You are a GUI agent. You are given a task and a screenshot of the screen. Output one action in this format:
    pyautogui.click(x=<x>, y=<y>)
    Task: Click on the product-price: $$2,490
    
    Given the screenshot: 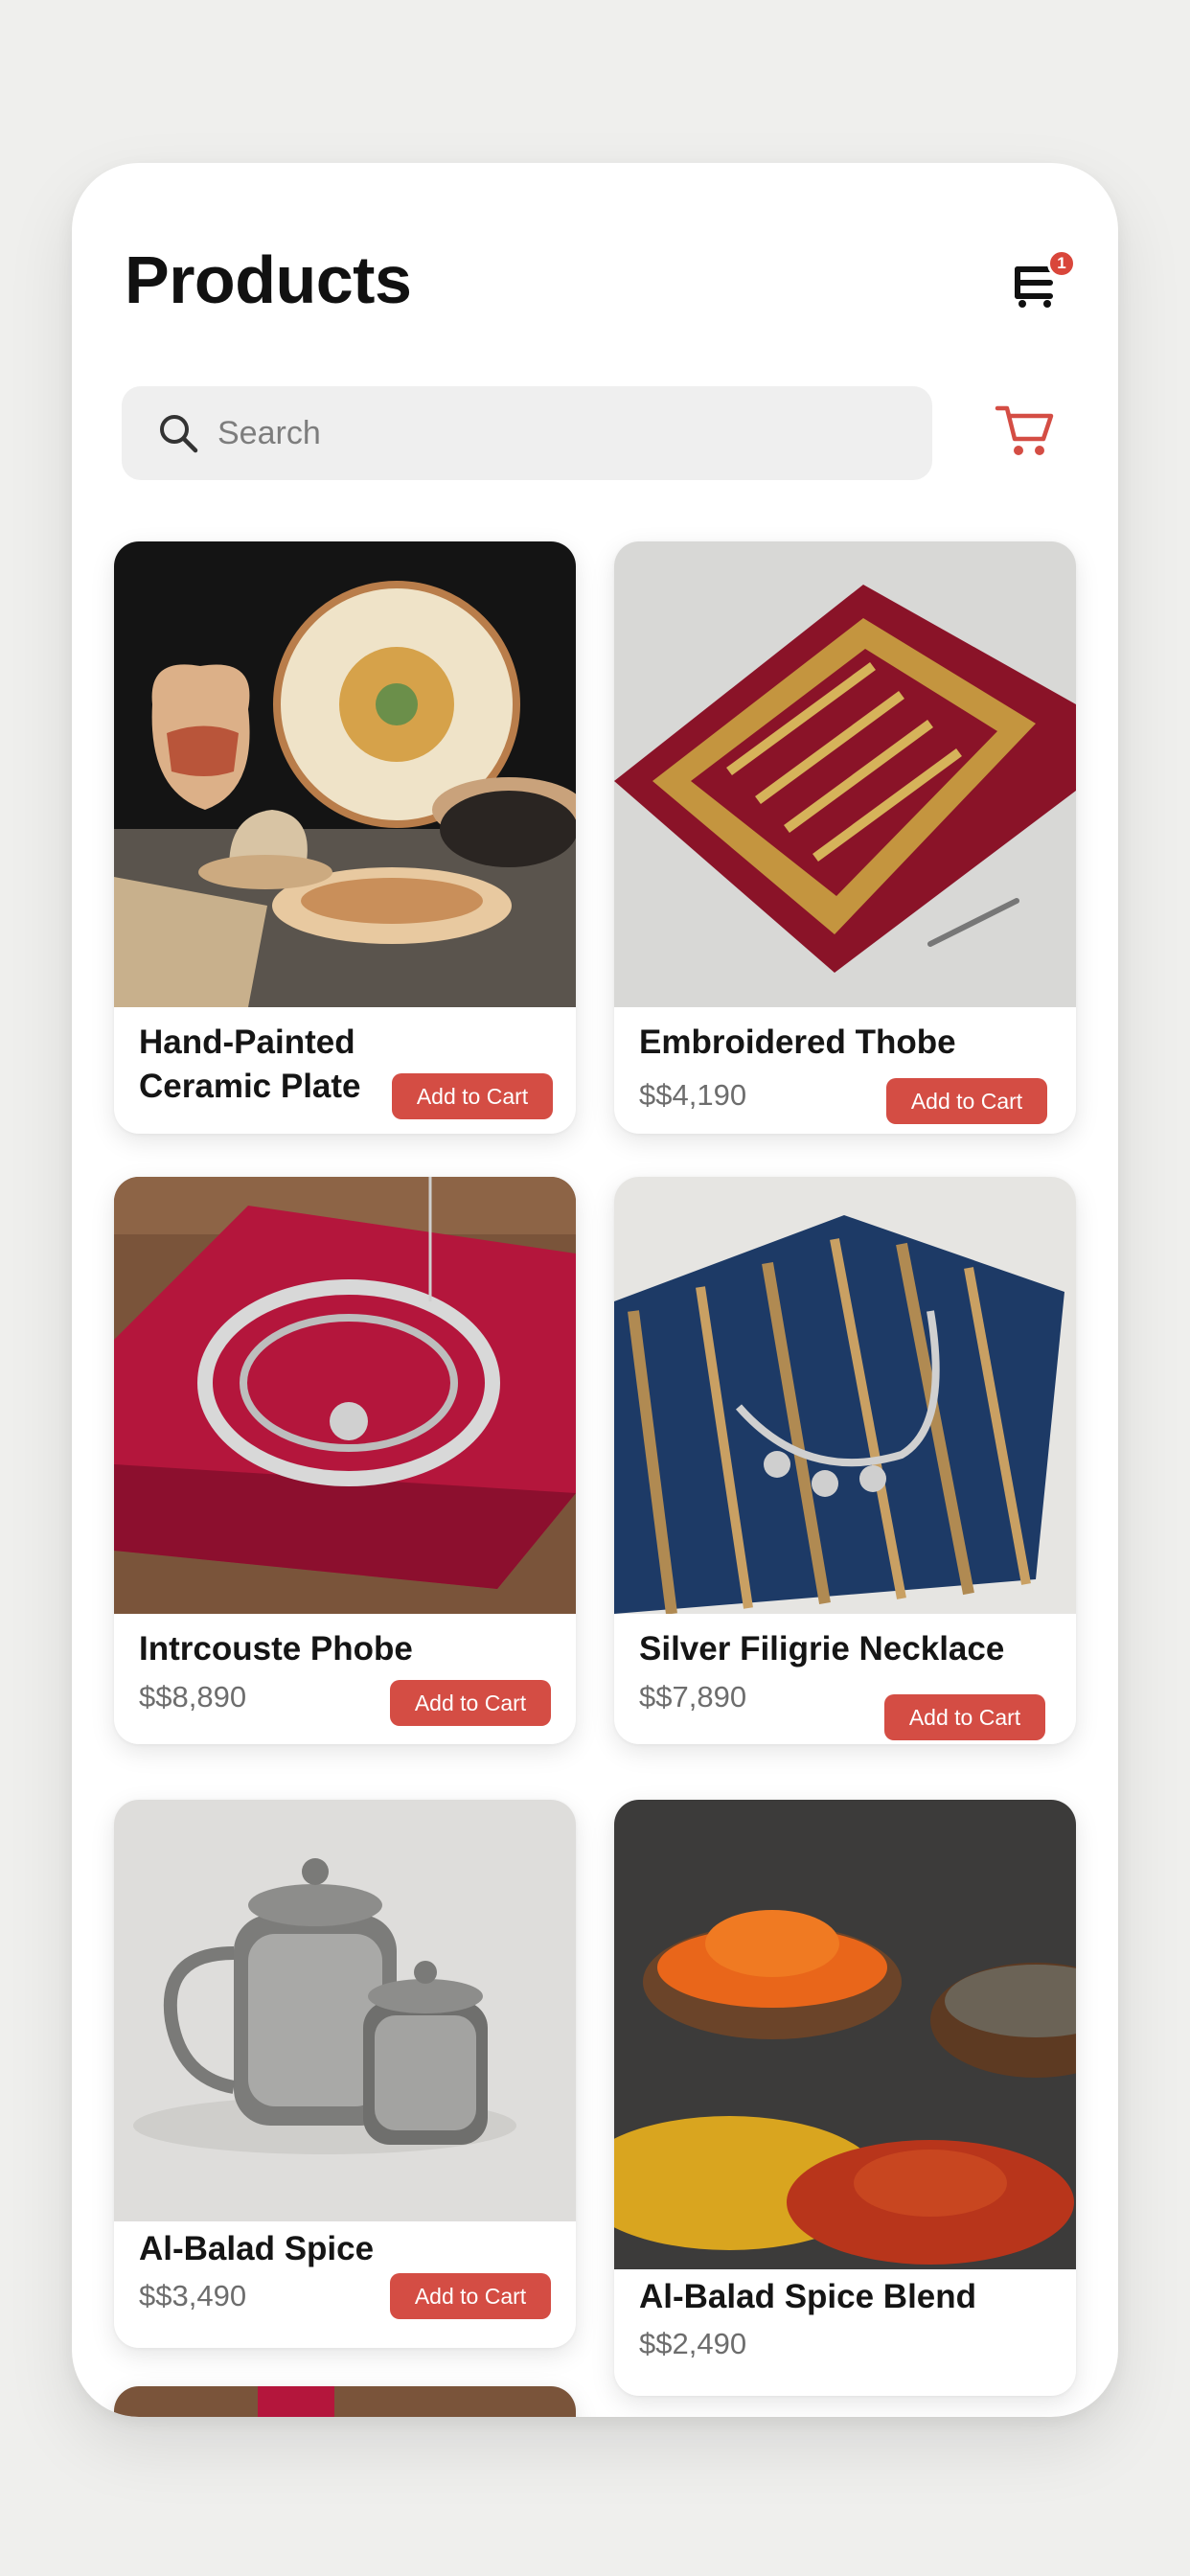 What is the action you would take?
    pyautogui.click(x=693, y=2343)
    